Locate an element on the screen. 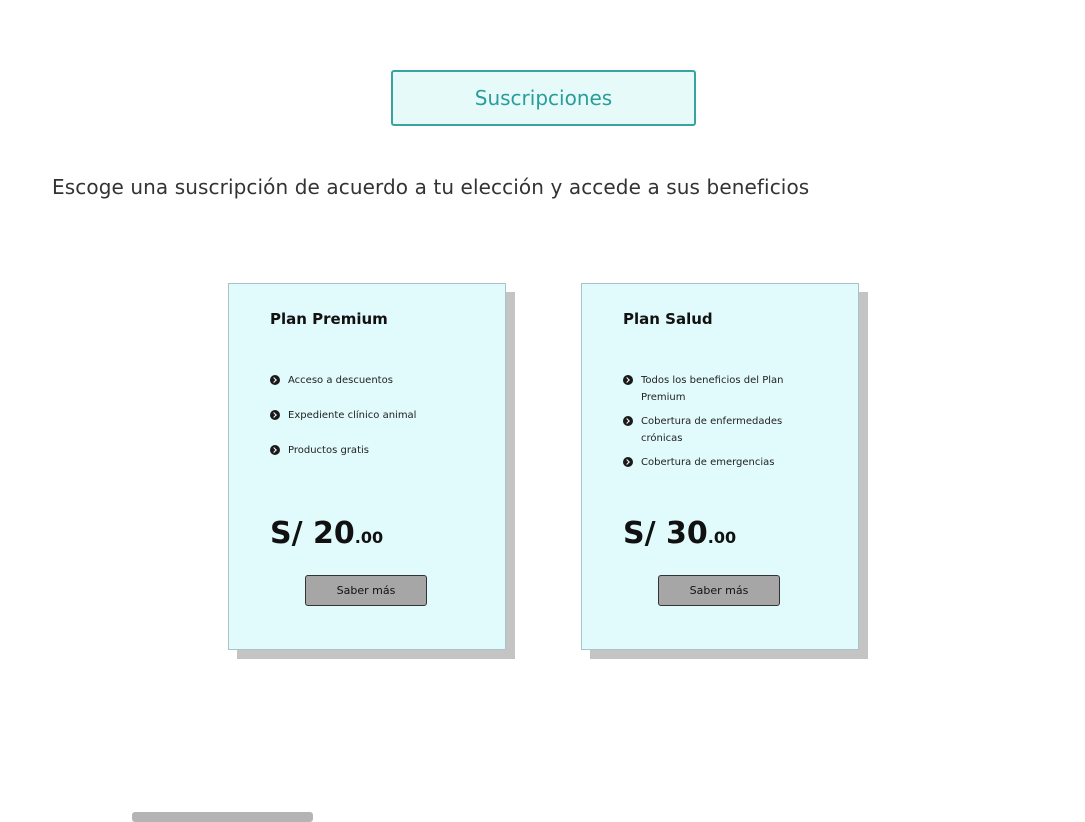 The height and width of the screenshot is (822, 1085). benefit-item: Acceso a descuentos is located at coordinates (370, 380).